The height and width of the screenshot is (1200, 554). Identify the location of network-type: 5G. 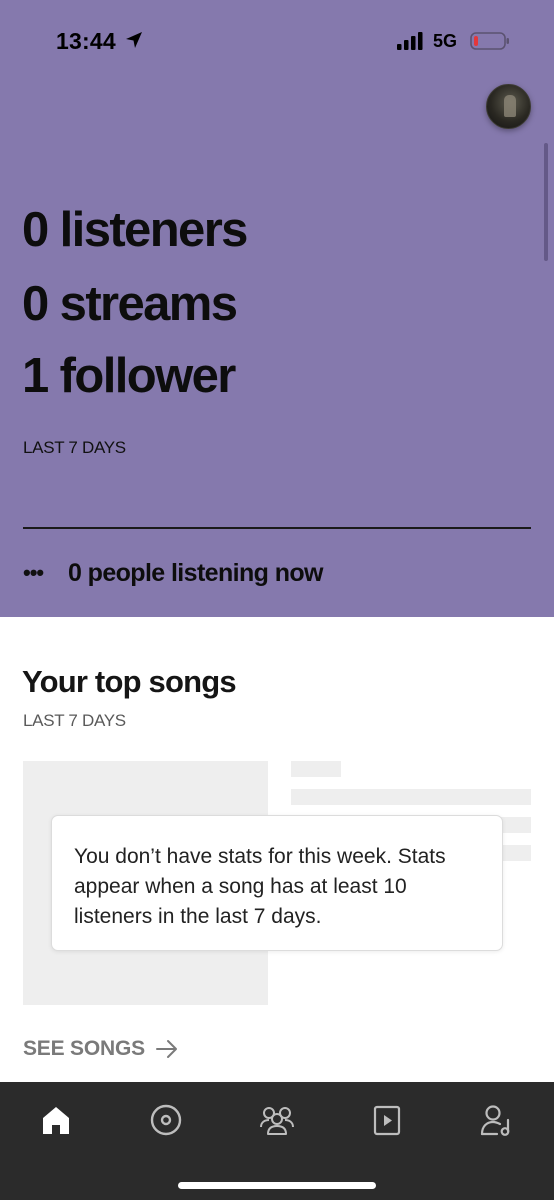
(445, 41).